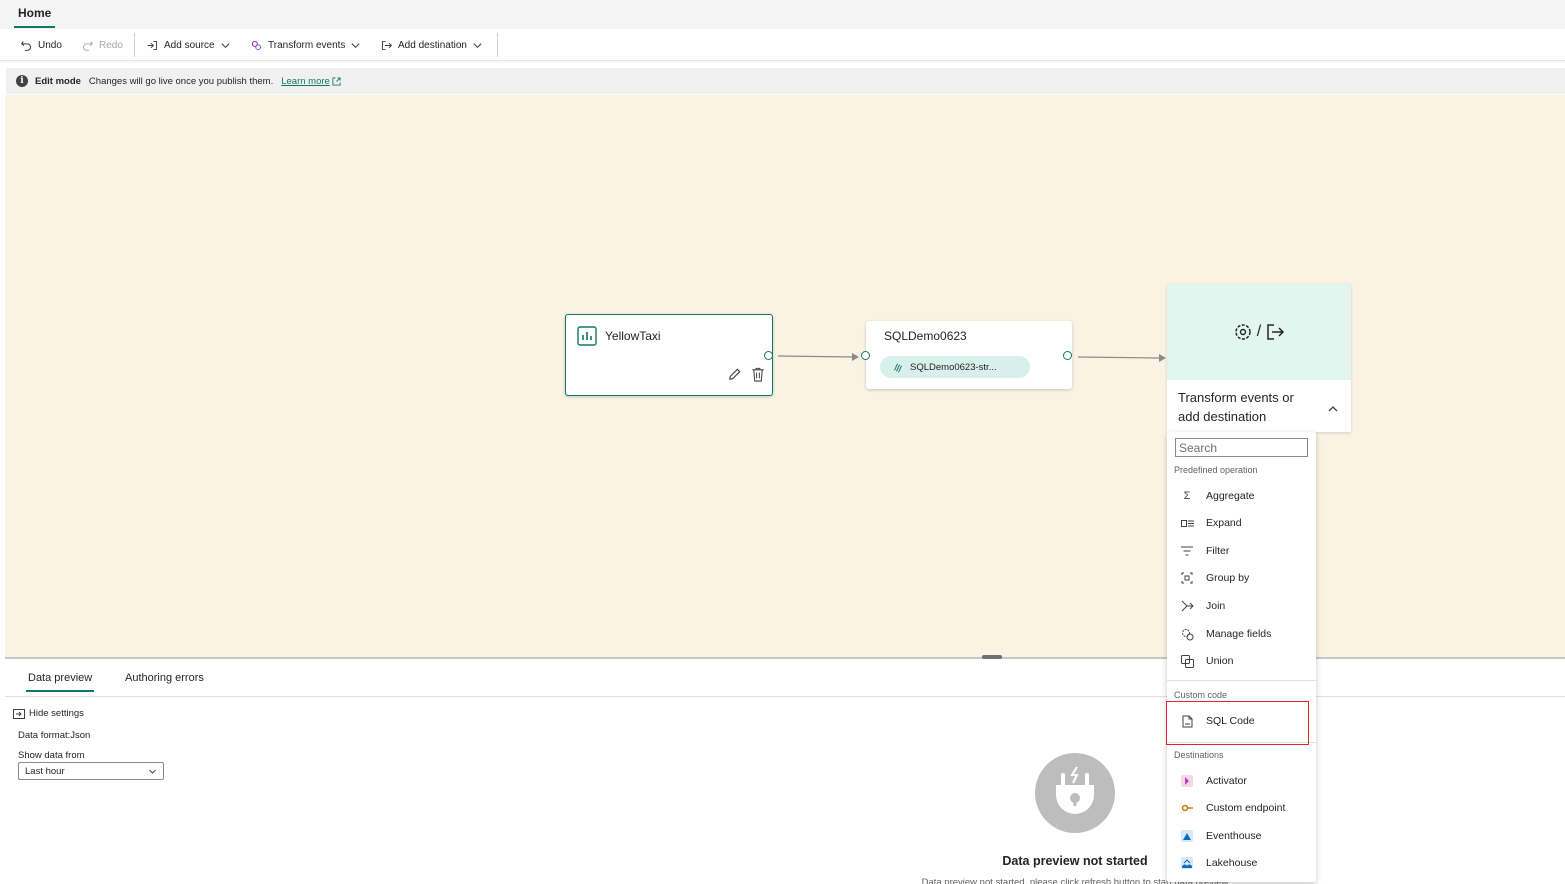 The width and height of the screenshot is (1565, 884). I want to click on menu-item-union: Union, so click(1241, 661).